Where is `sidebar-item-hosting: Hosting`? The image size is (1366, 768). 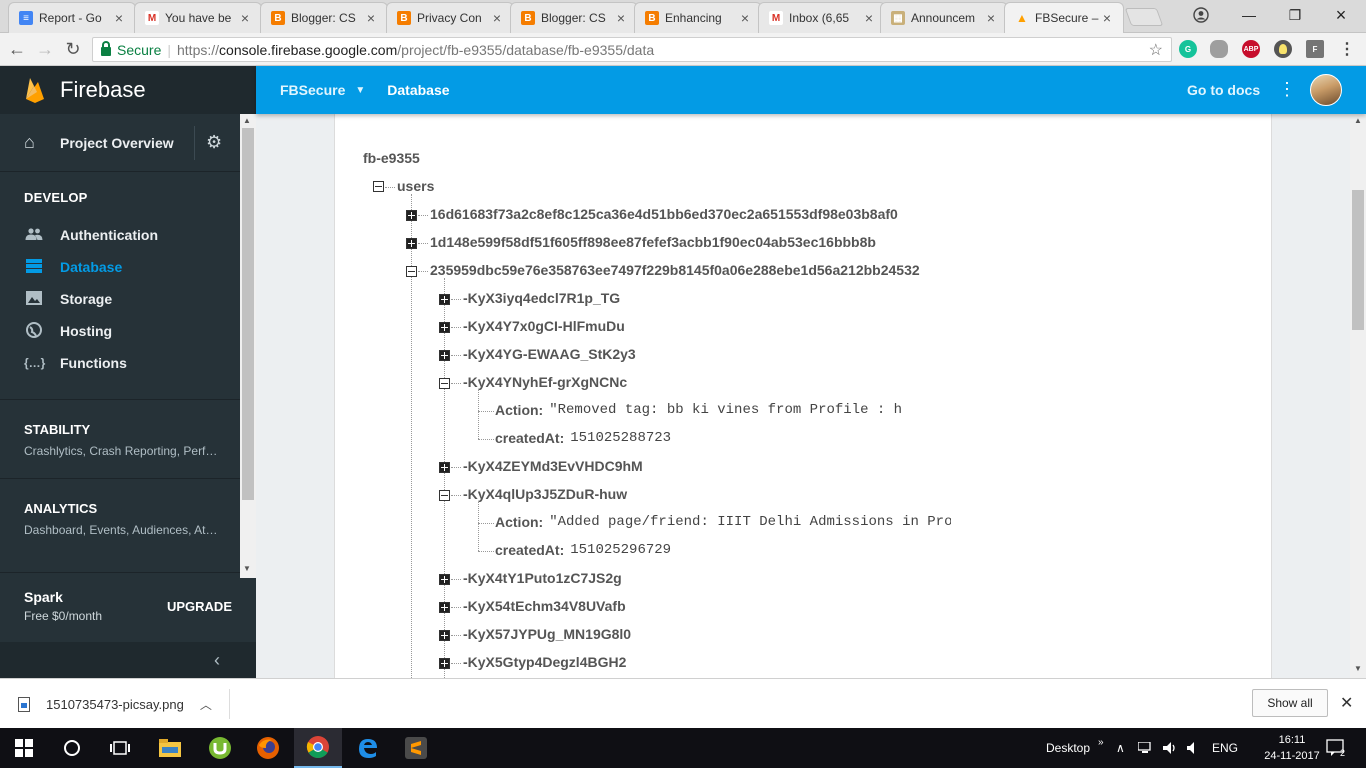
sidebar-item-hosting: Hosting is located at coordinates (128, 331).